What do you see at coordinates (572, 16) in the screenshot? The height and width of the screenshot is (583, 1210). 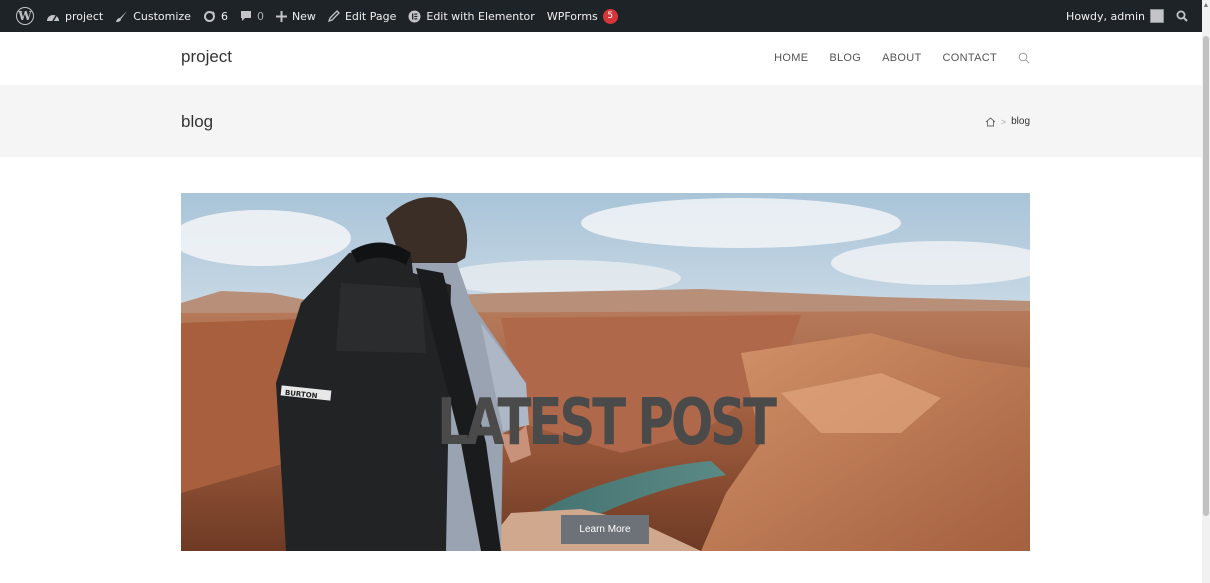 I see `admin-wpforms-label: WPForms` at bounding box center [572, 16].